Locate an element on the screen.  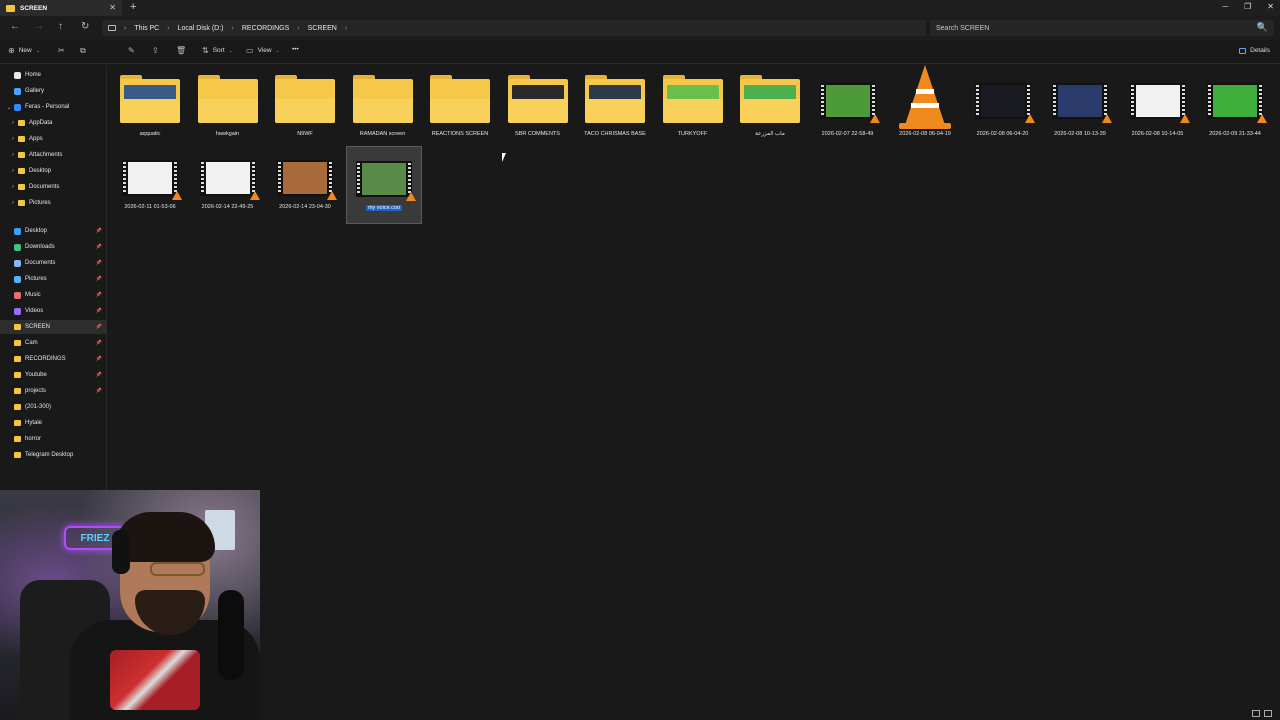
folder-item: TACO CHRISMAS BASE is located at coordinates (615, 104).